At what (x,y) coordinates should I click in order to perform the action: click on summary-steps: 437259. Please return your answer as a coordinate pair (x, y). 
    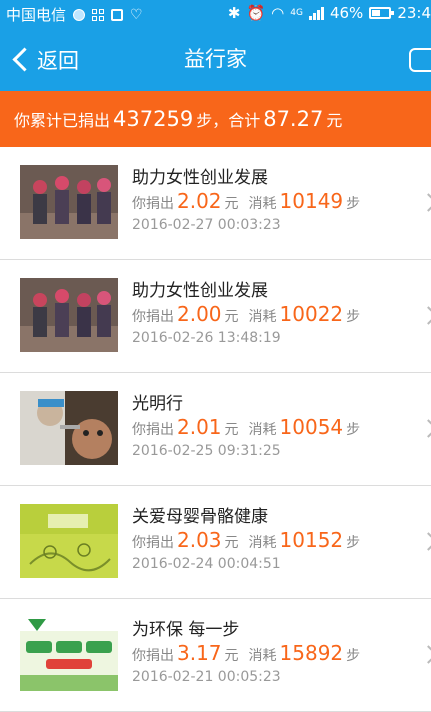
    Looking at the image, I should click on (153, 119).